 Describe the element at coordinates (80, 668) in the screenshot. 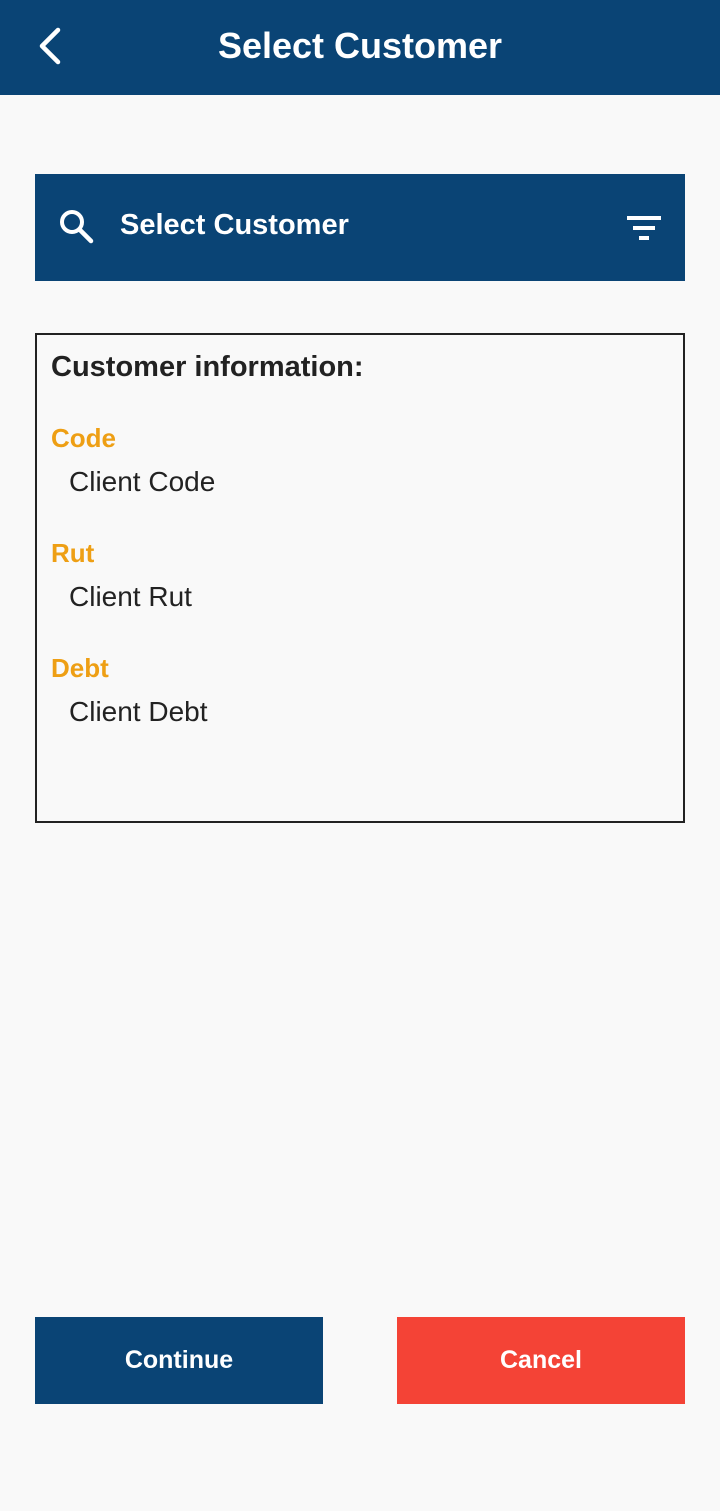

I see `debt-label: Debt` at that location.